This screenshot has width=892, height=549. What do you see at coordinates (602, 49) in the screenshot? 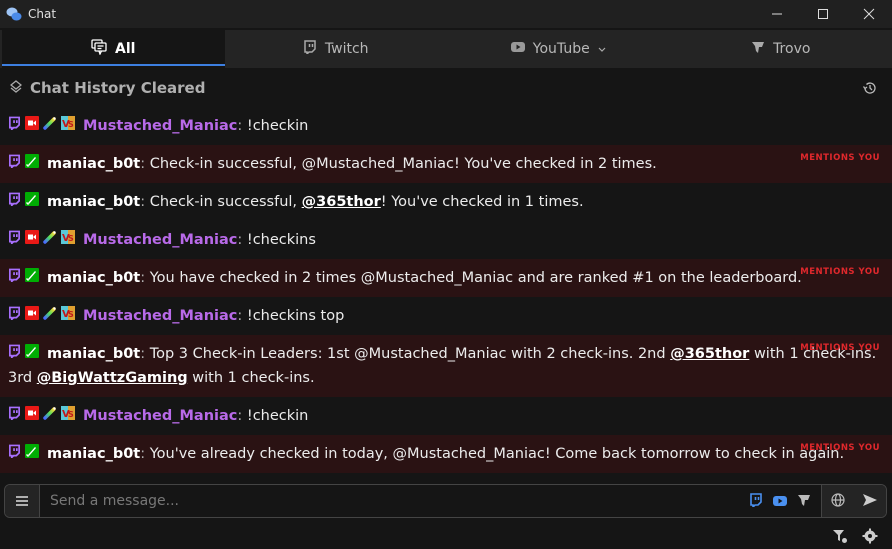
I see `chevron-down-icon` at bounding box center [602, 49].